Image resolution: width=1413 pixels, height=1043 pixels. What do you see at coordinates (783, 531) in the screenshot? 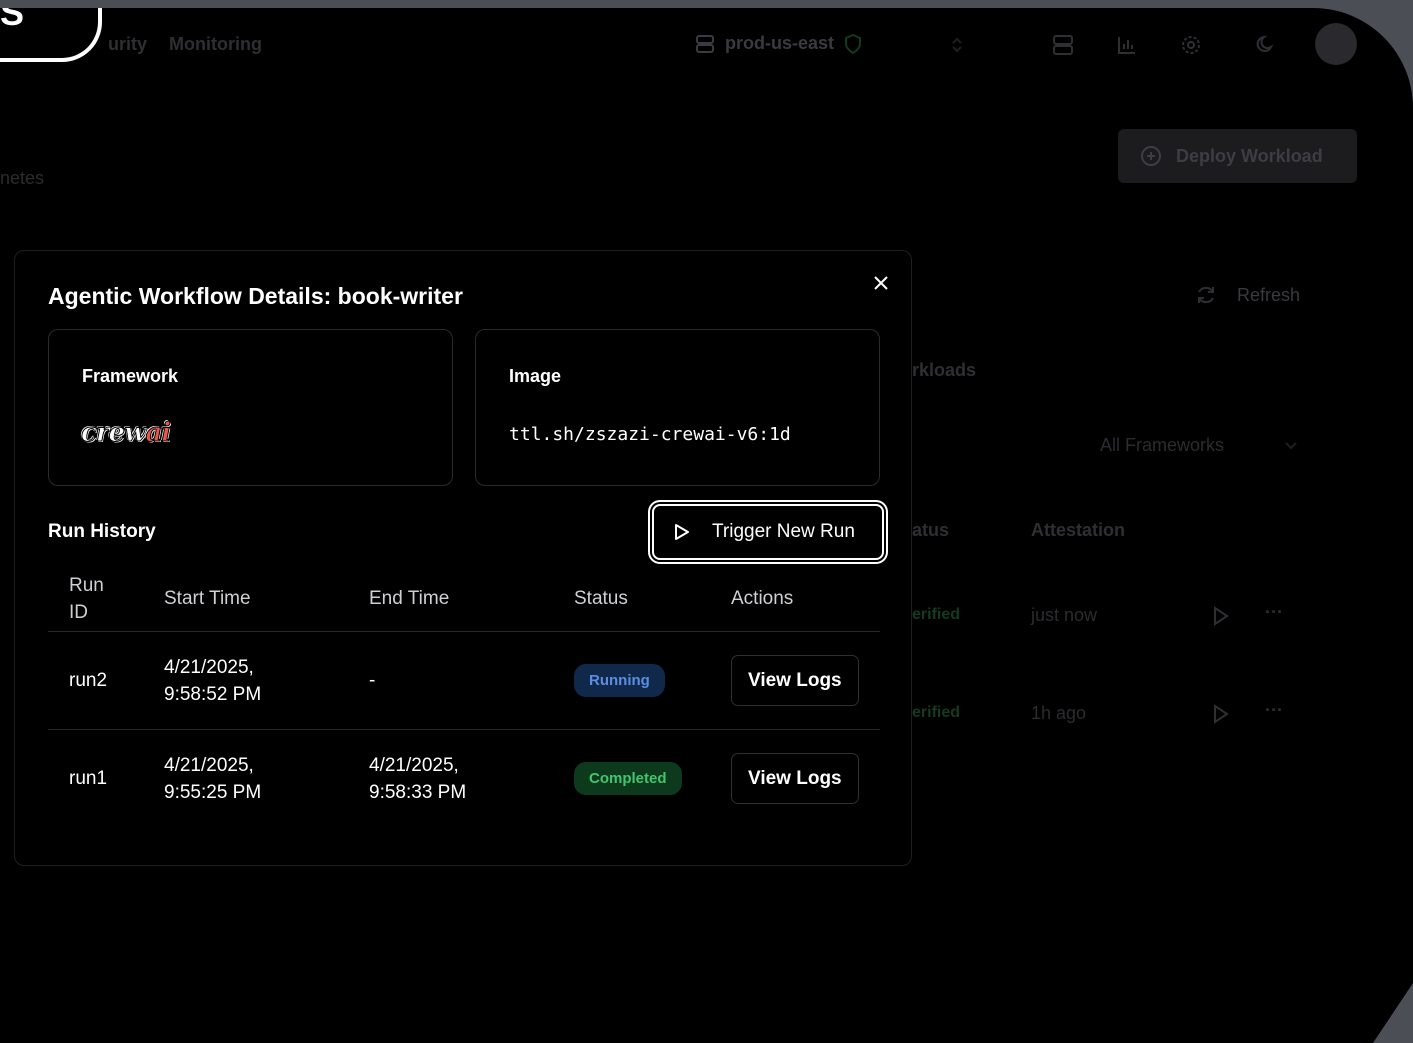
I see `trigger-new-run-label: Trigger New Run` at bounding box center [783, 531].